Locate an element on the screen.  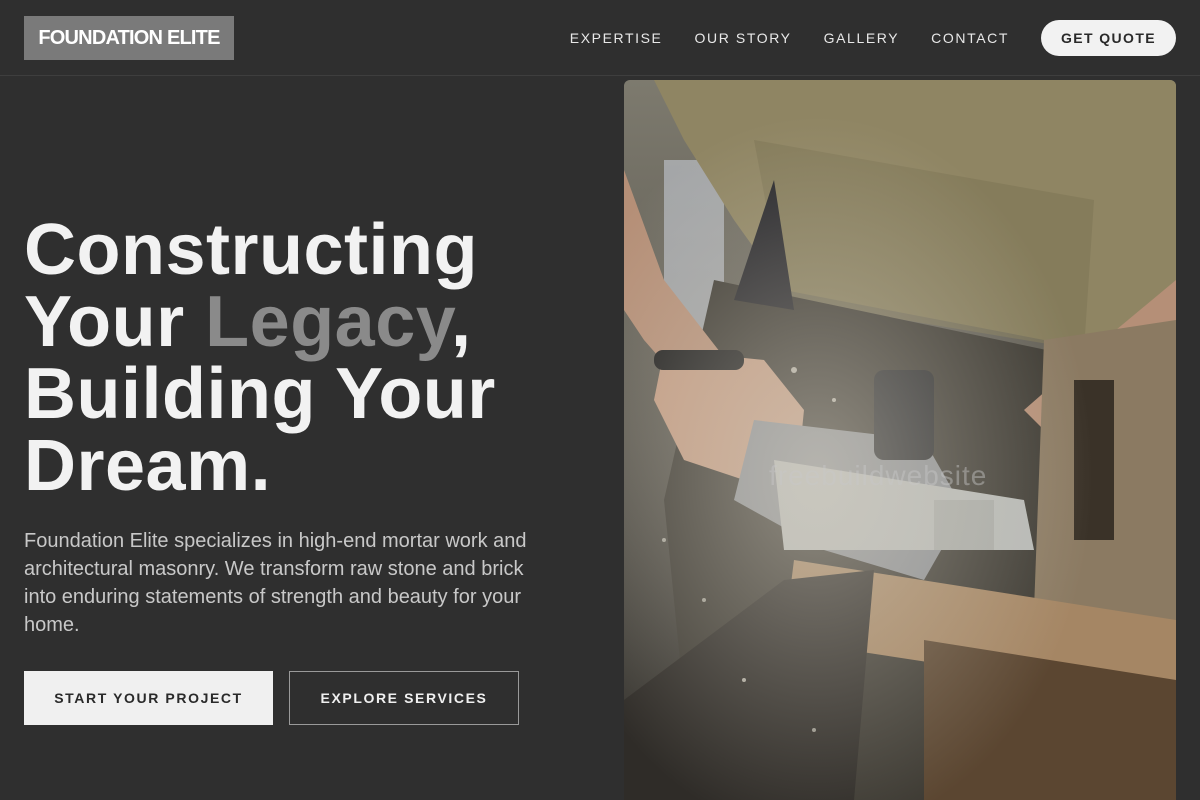
nav-contact: CONTACT is located at coordinates (970, 38).